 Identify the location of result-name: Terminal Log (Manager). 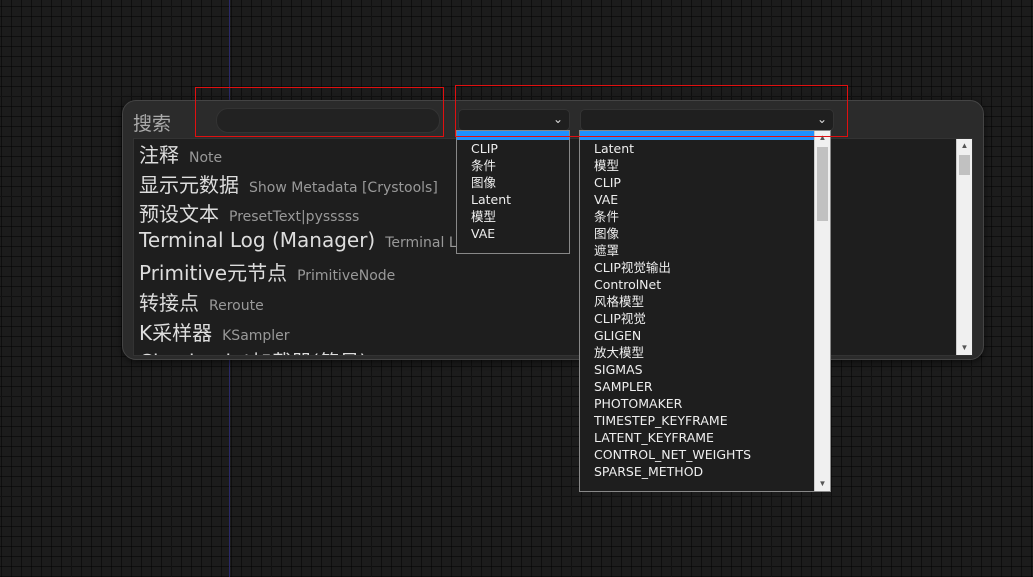
(257, 239).